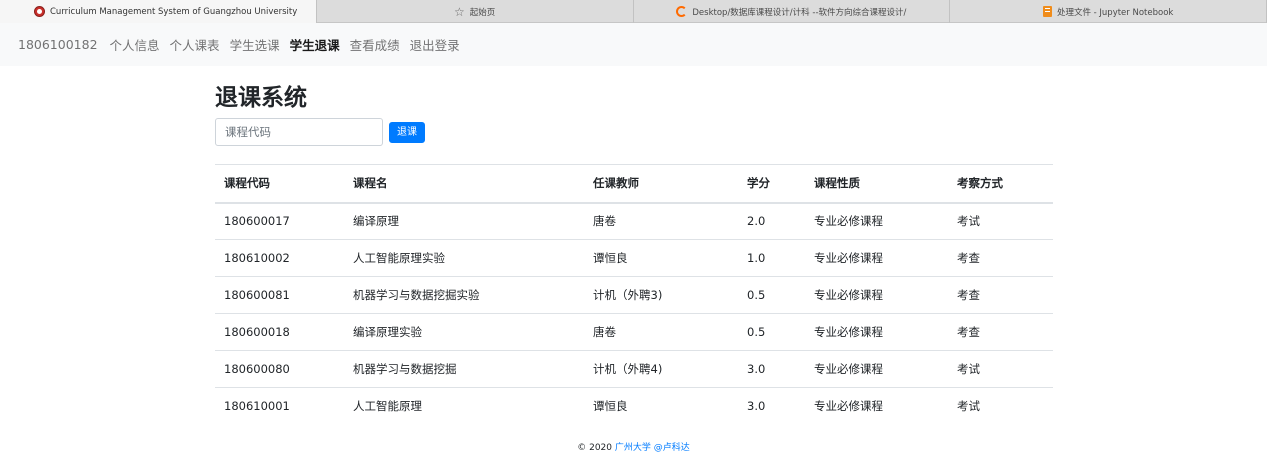 The image size is (1267, 468). What do you see at coordinates (594, 448) in the screenshot?
I see `footer-copyright: © 2020` at bounding box center [594, 448].